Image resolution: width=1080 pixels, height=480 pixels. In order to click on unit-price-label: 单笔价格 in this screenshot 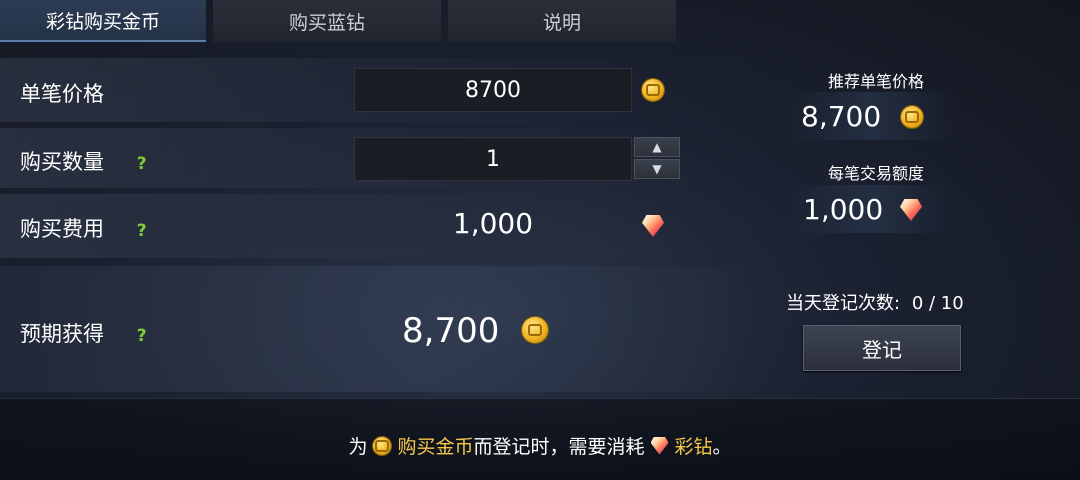, I will do `click(62, 94)`.